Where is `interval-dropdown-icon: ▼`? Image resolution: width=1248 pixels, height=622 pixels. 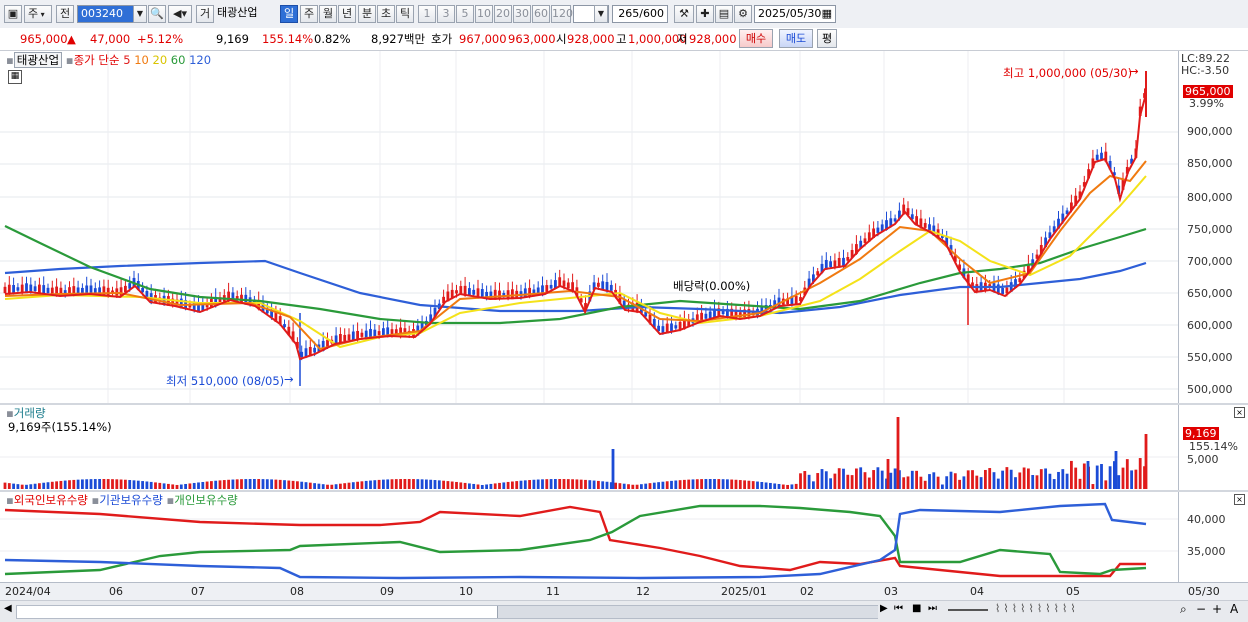
interval-dropdown-icon: ▼ is located at coordinates (601, 14).